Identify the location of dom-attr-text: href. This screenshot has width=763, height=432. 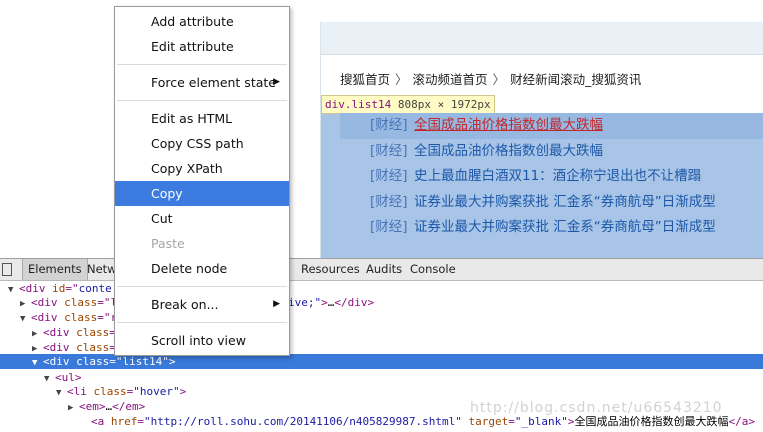
(124, 421).